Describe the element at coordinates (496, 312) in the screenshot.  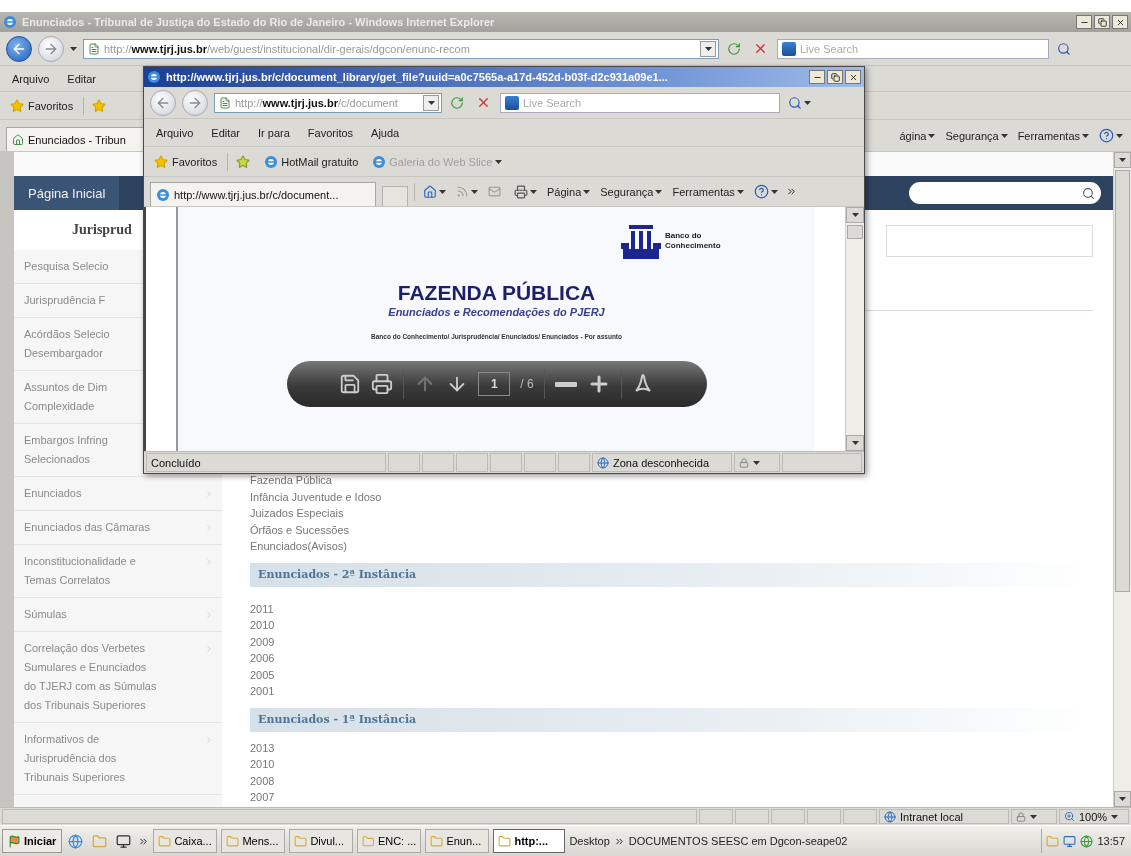
I see `document-subtitle: Enunciados e Recomendações do PJERJ` at that location.